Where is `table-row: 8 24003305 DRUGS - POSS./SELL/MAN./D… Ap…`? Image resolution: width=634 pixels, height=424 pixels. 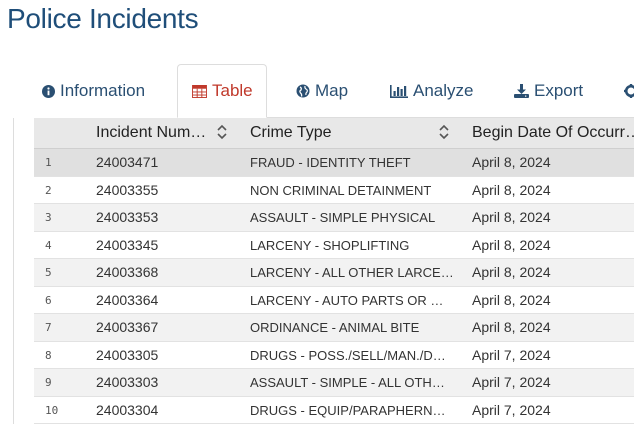
table-row: 8 24003305 DRUGS - POSS./SELL/MAN./D… Ap… is located at coordinates (334, 355).